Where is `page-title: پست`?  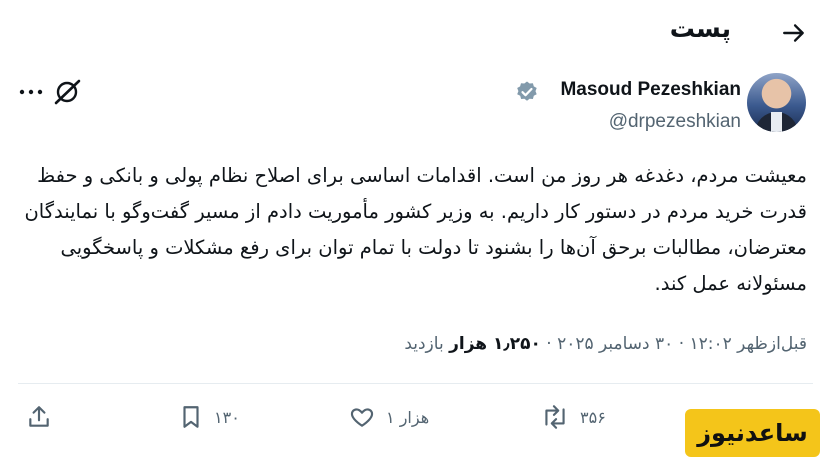 page-title: پست is located at coordinates (700, 28).